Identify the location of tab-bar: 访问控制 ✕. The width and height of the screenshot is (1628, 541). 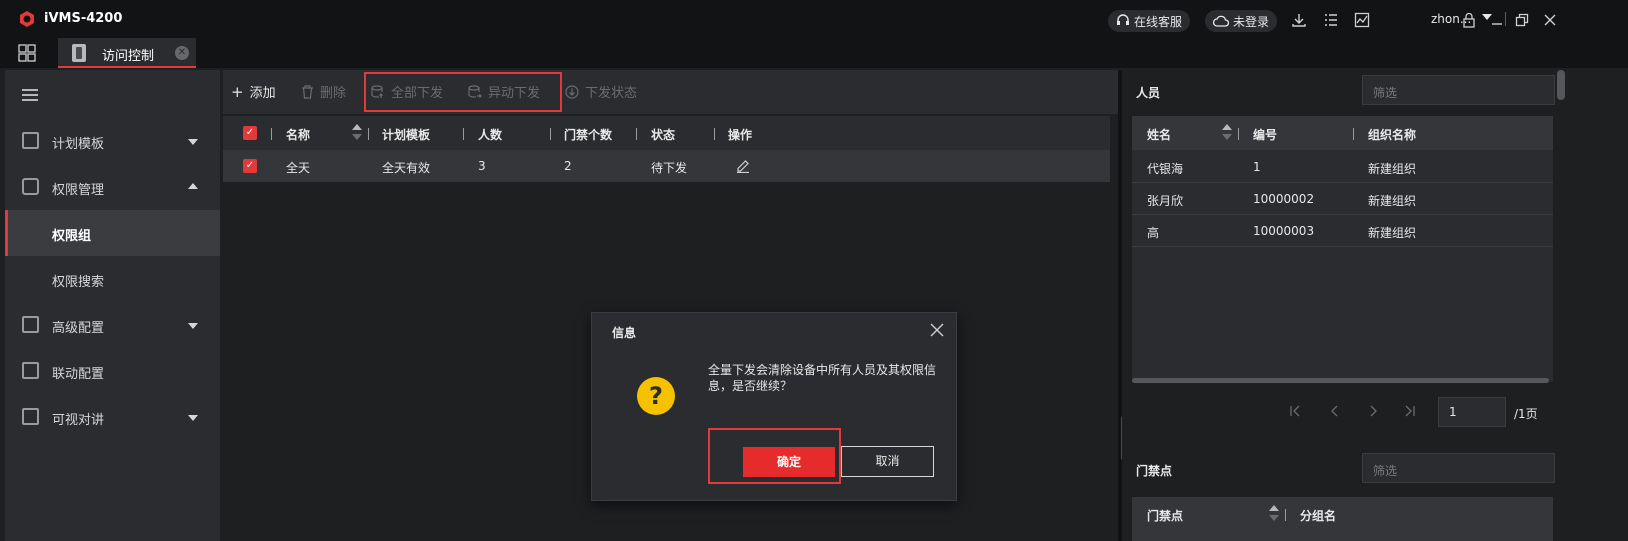
(814, 52).